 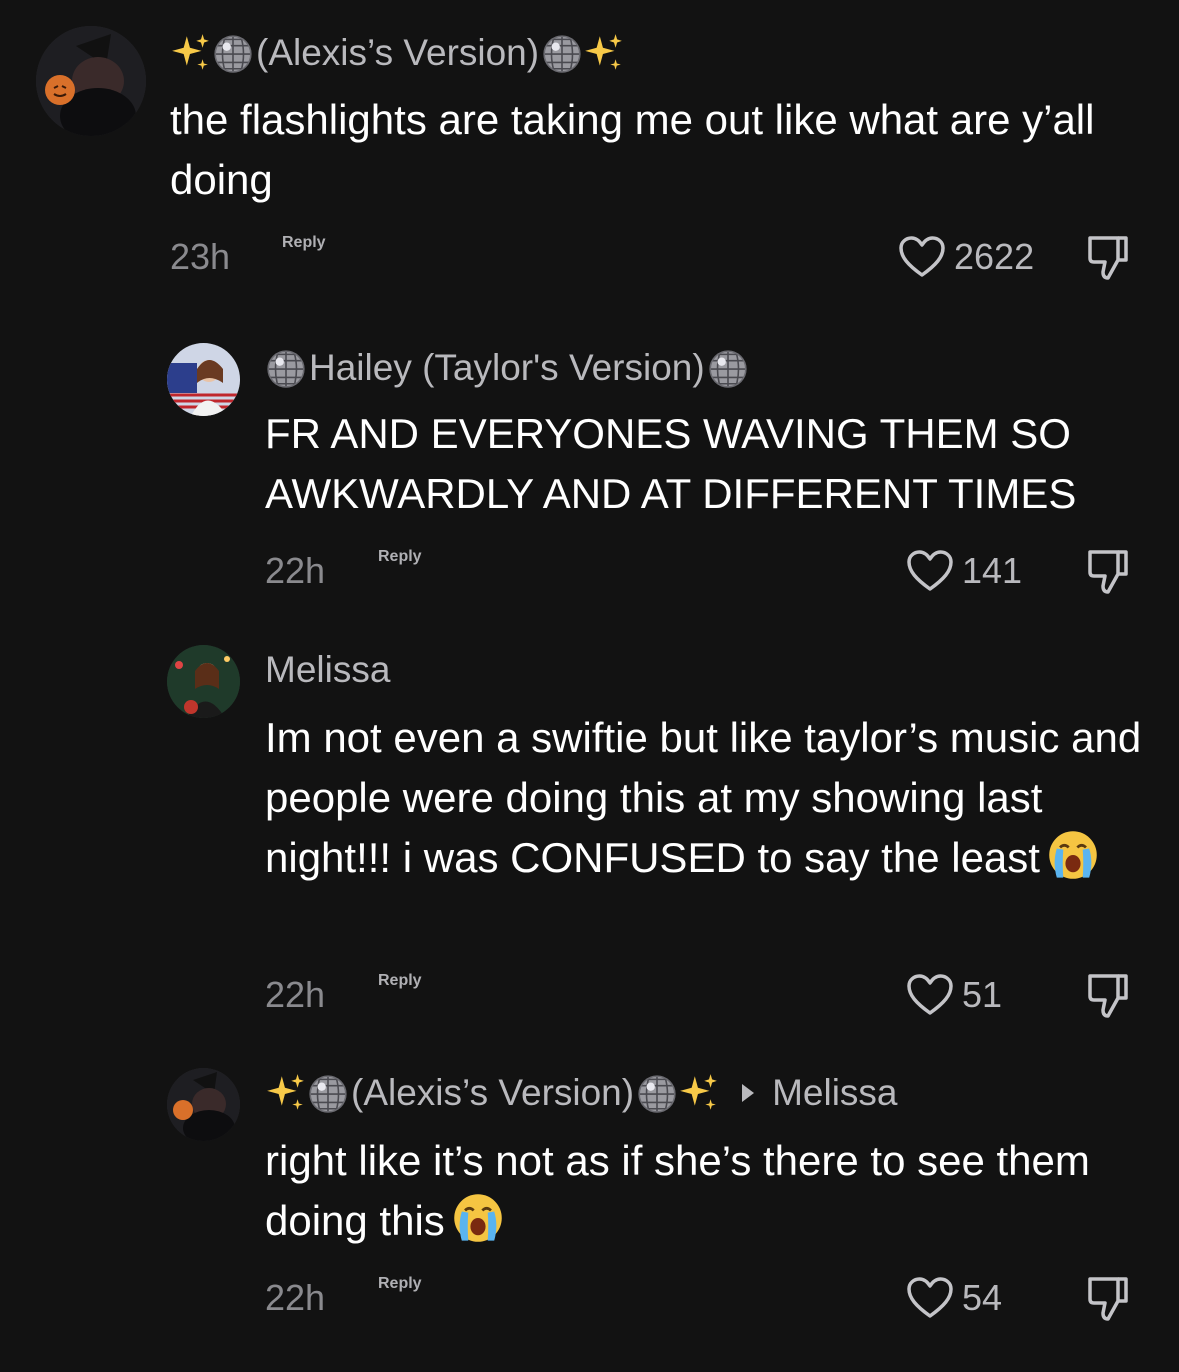 I want to click on like-button: 54, so click(x=954, y=1298).